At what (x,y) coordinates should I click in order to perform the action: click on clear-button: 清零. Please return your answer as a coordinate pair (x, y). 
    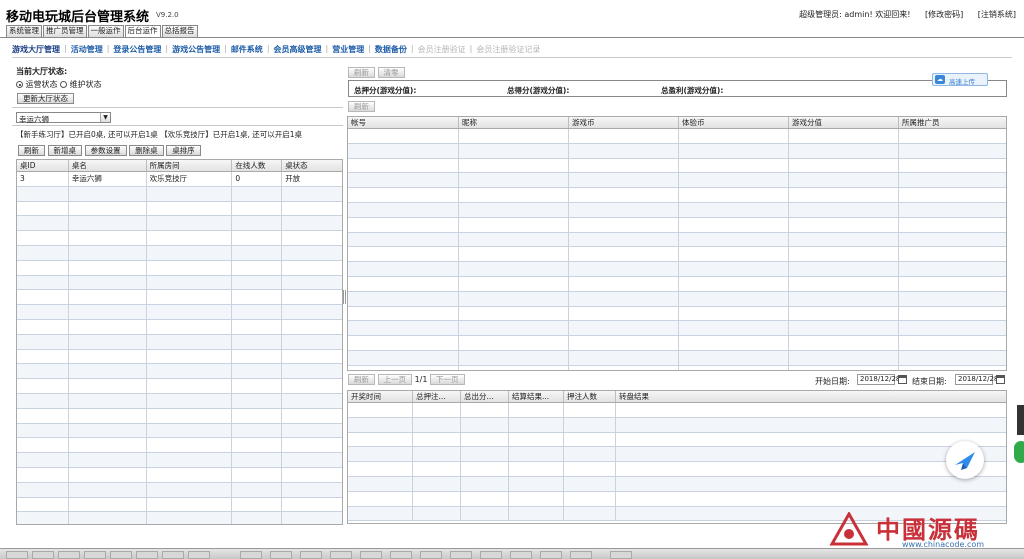
    Looking at the image, I should click on (391, 72).